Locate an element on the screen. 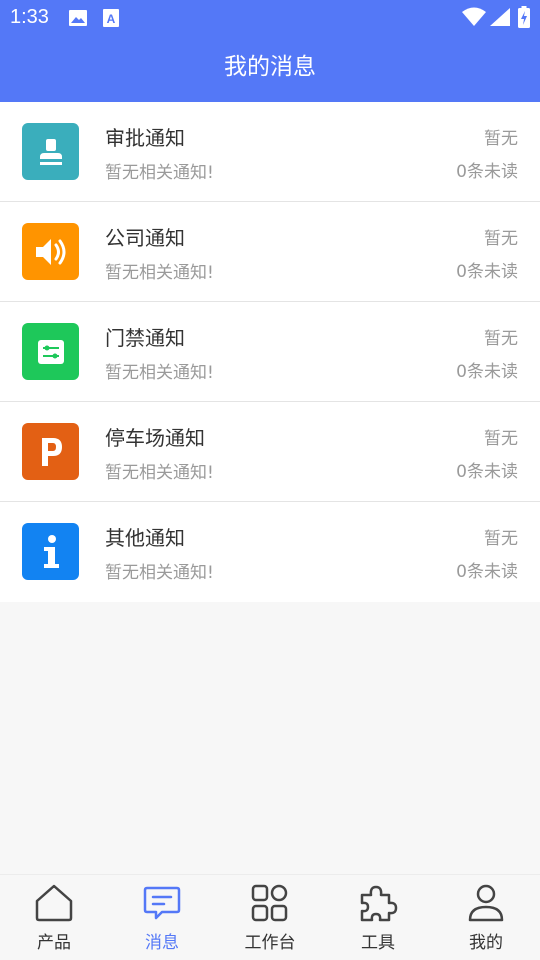 The width and height of the screenshot is (540, 960). stamp-icon is located at coordinates (50, 151).